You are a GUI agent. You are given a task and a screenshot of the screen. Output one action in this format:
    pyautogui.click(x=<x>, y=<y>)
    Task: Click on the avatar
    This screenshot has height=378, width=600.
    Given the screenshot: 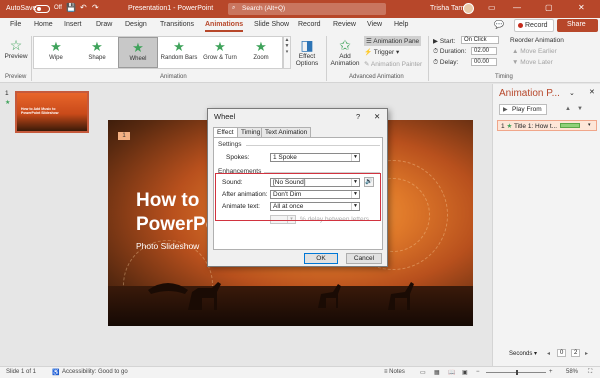 What is the action you would take?
    pyautogui.click(x=468, y=8)
    